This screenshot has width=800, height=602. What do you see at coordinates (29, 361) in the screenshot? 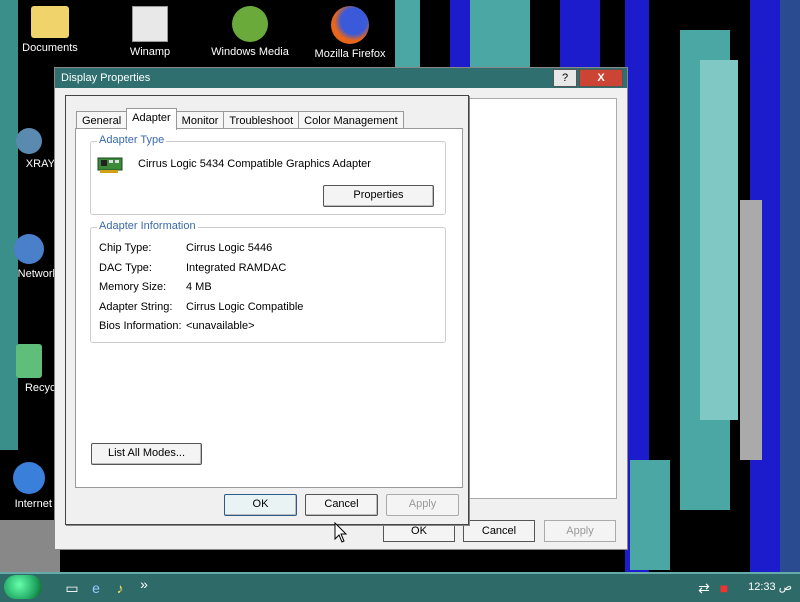
I see `recycle-bin-icon` at bounding box center [29, 361].